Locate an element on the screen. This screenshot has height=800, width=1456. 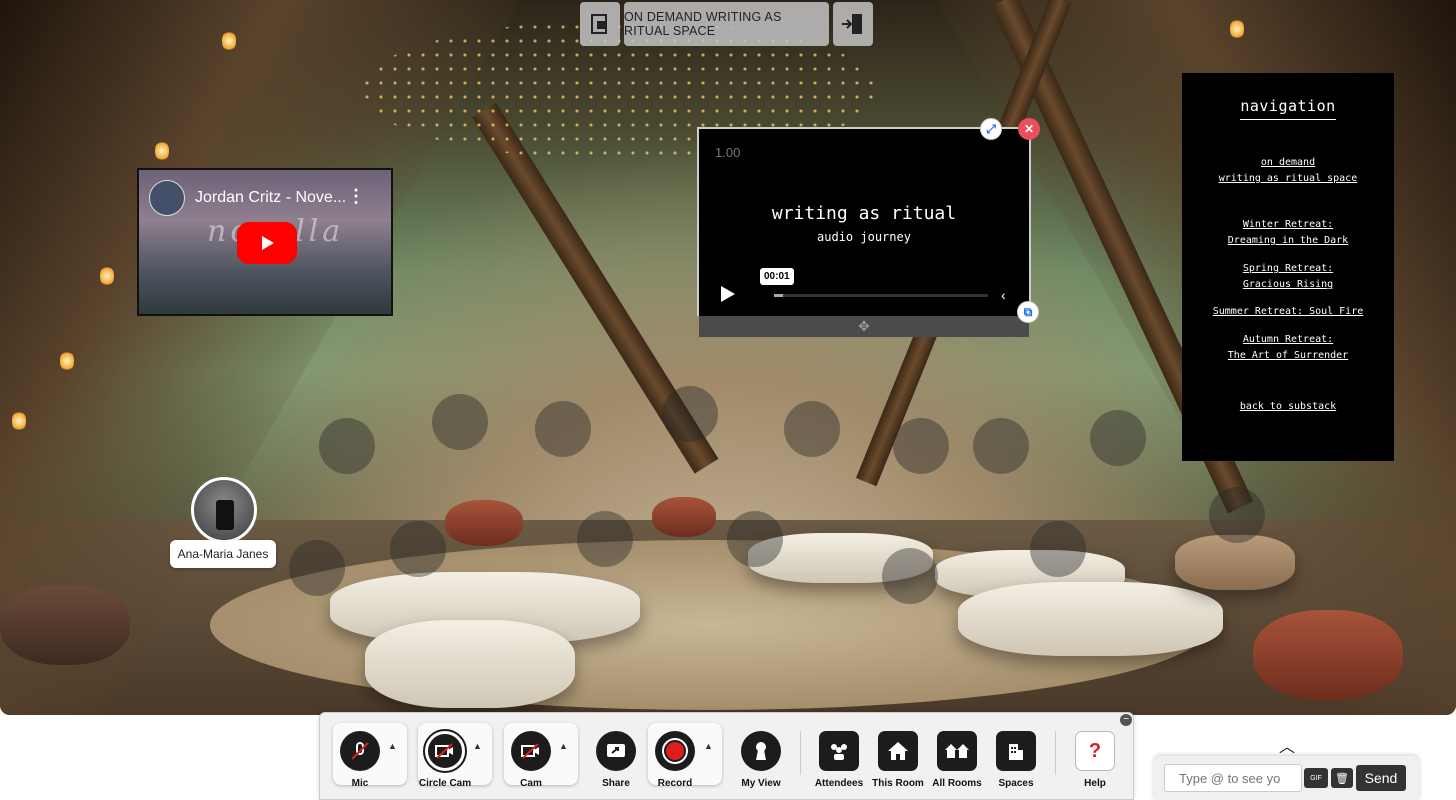
circle-cam-button: Circle Cam is located at coordinates (445, 759).